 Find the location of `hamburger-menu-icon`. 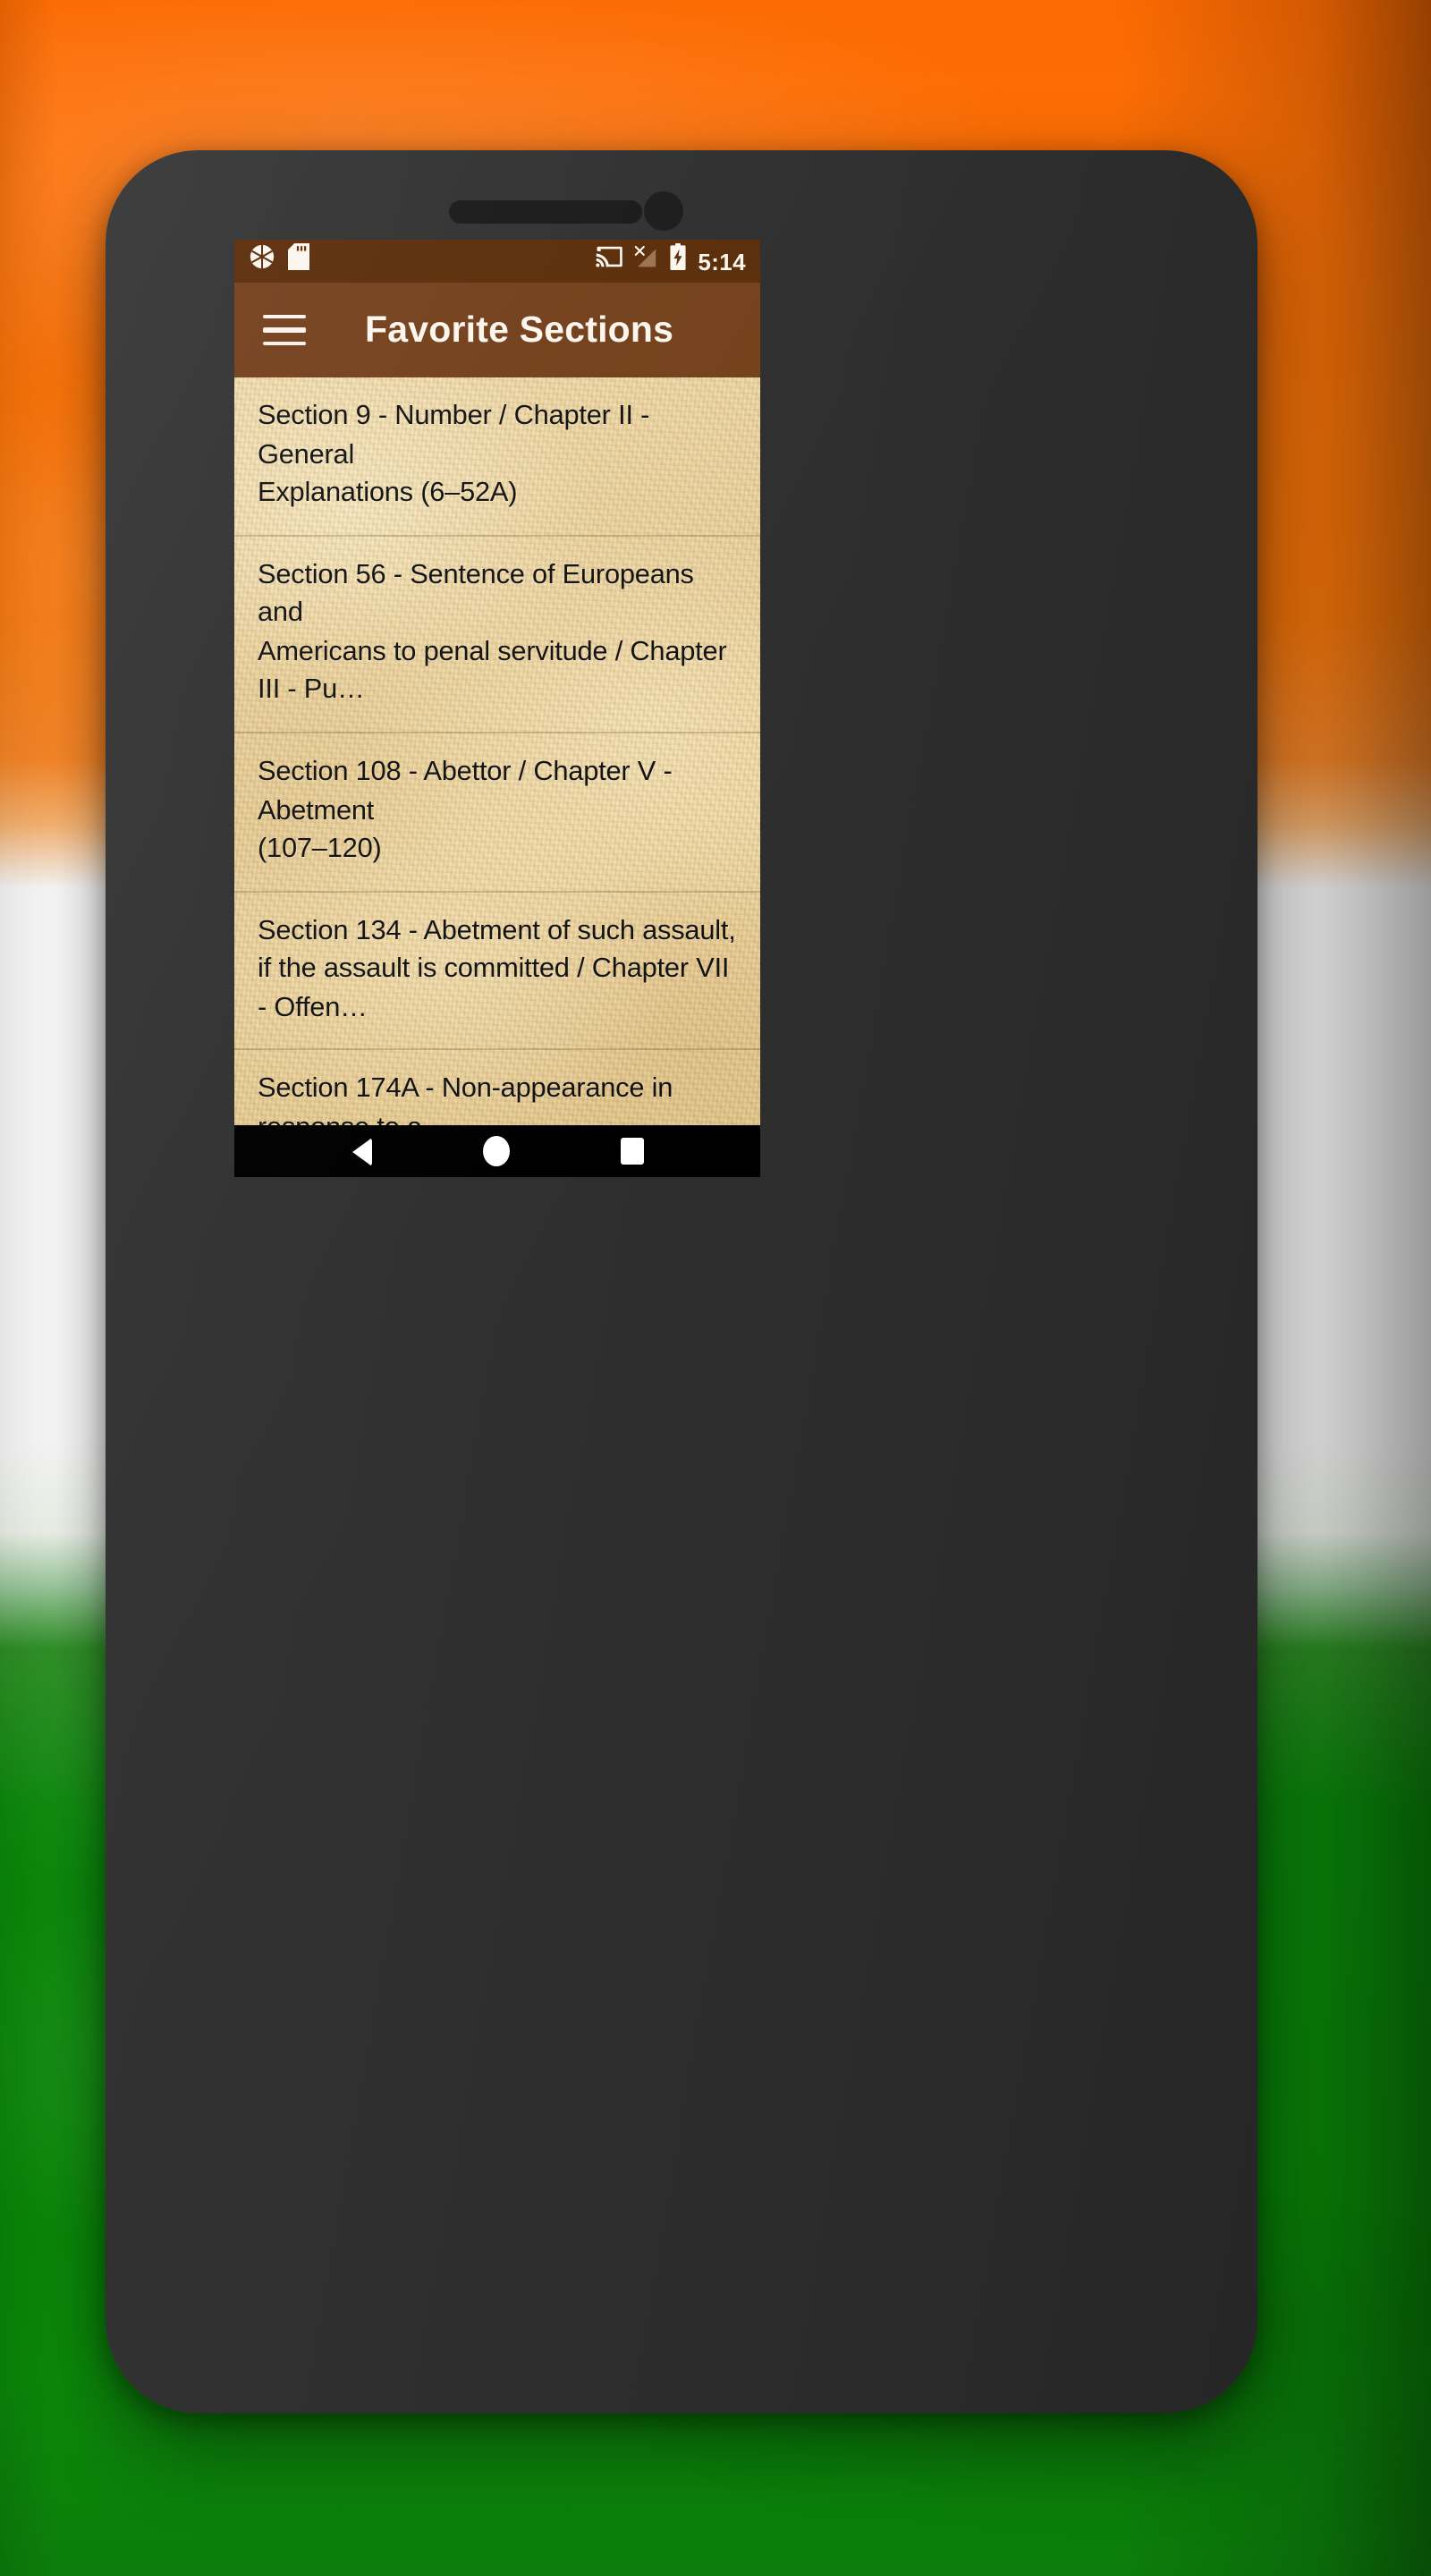

hamburger-menu-icon is located at coordinates (288, 330).